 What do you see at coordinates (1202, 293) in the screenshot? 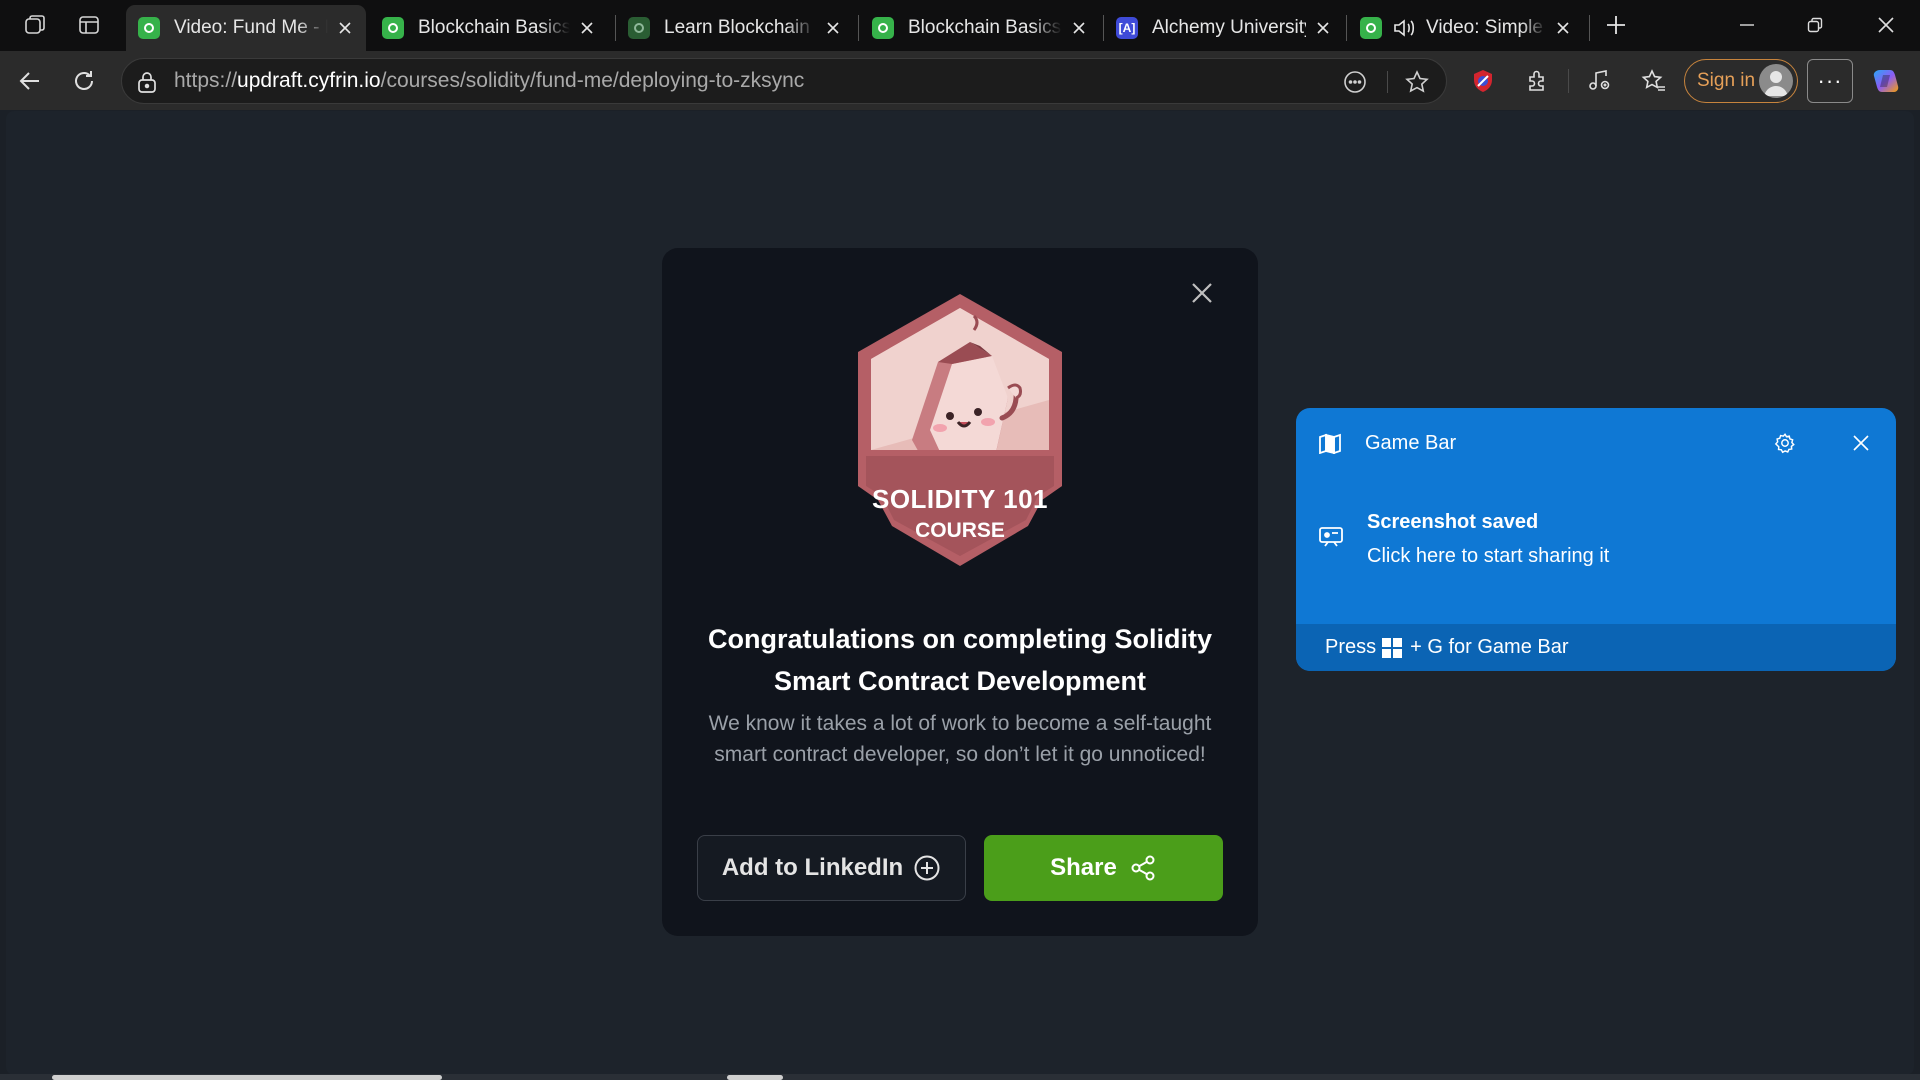
I see `close-modal-icon` at bounding box center [1202, 293].